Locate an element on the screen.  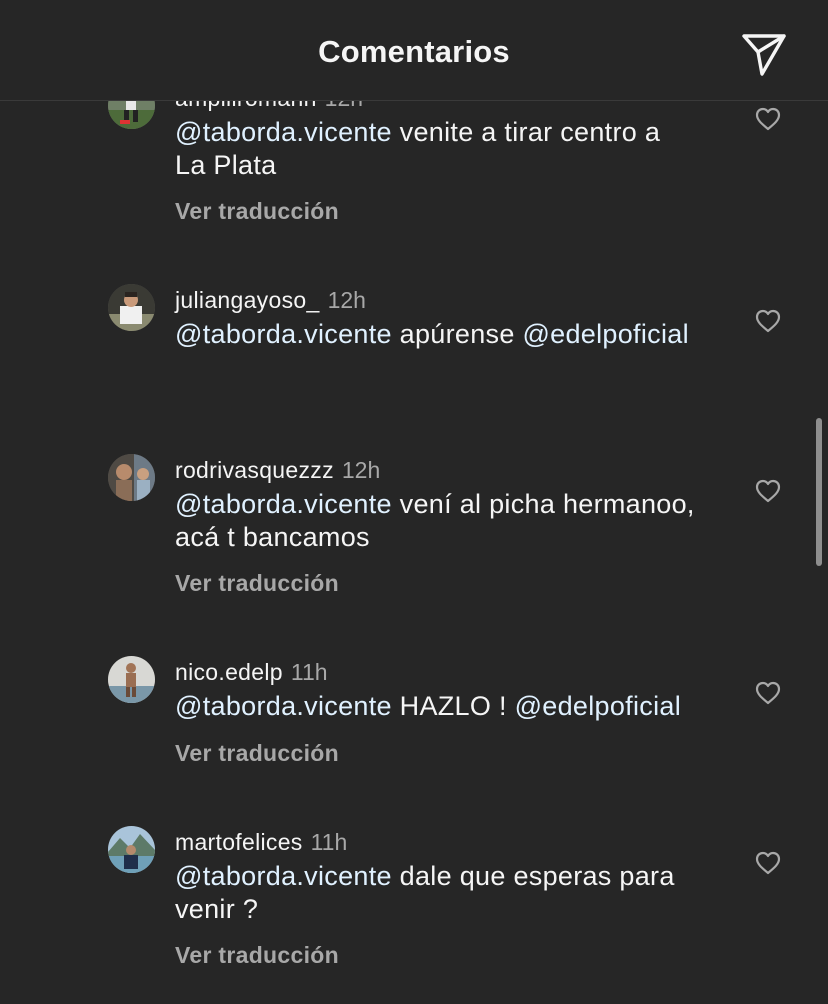
comment-meta: juliangayoso_ 12h is located at coordinates (270, 300).